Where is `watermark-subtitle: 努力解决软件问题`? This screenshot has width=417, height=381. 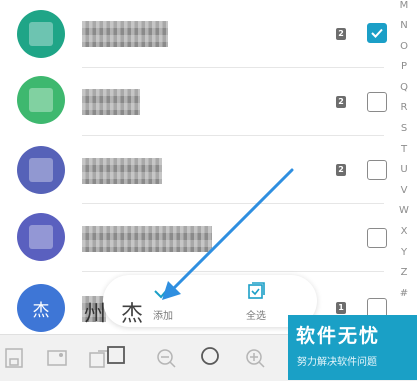 watermark-subtitle: 努力解决软件问题 is located at coordinates (337, 362).